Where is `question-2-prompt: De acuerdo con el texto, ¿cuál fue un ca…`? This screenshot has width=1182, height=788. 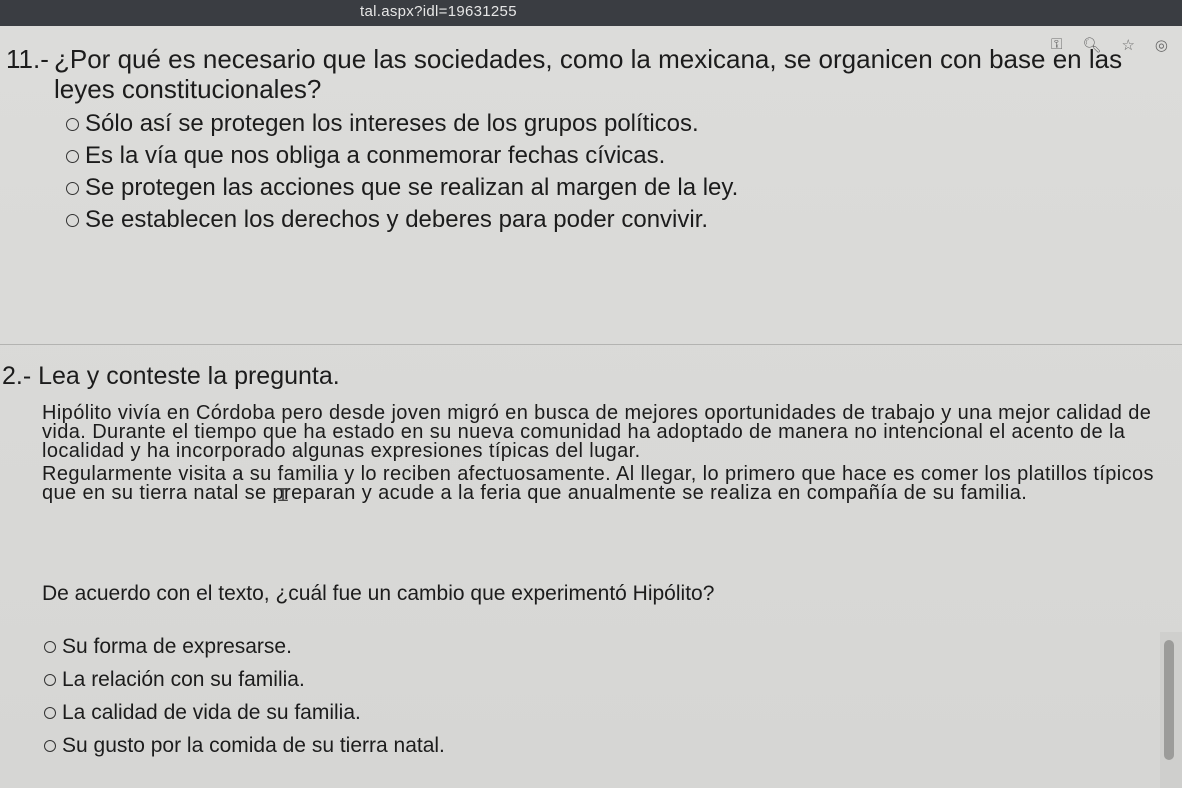
question-2-prompt: De acuerdo con el texto, ¿cuál fue un ca… is located at coordinates (378, 593).